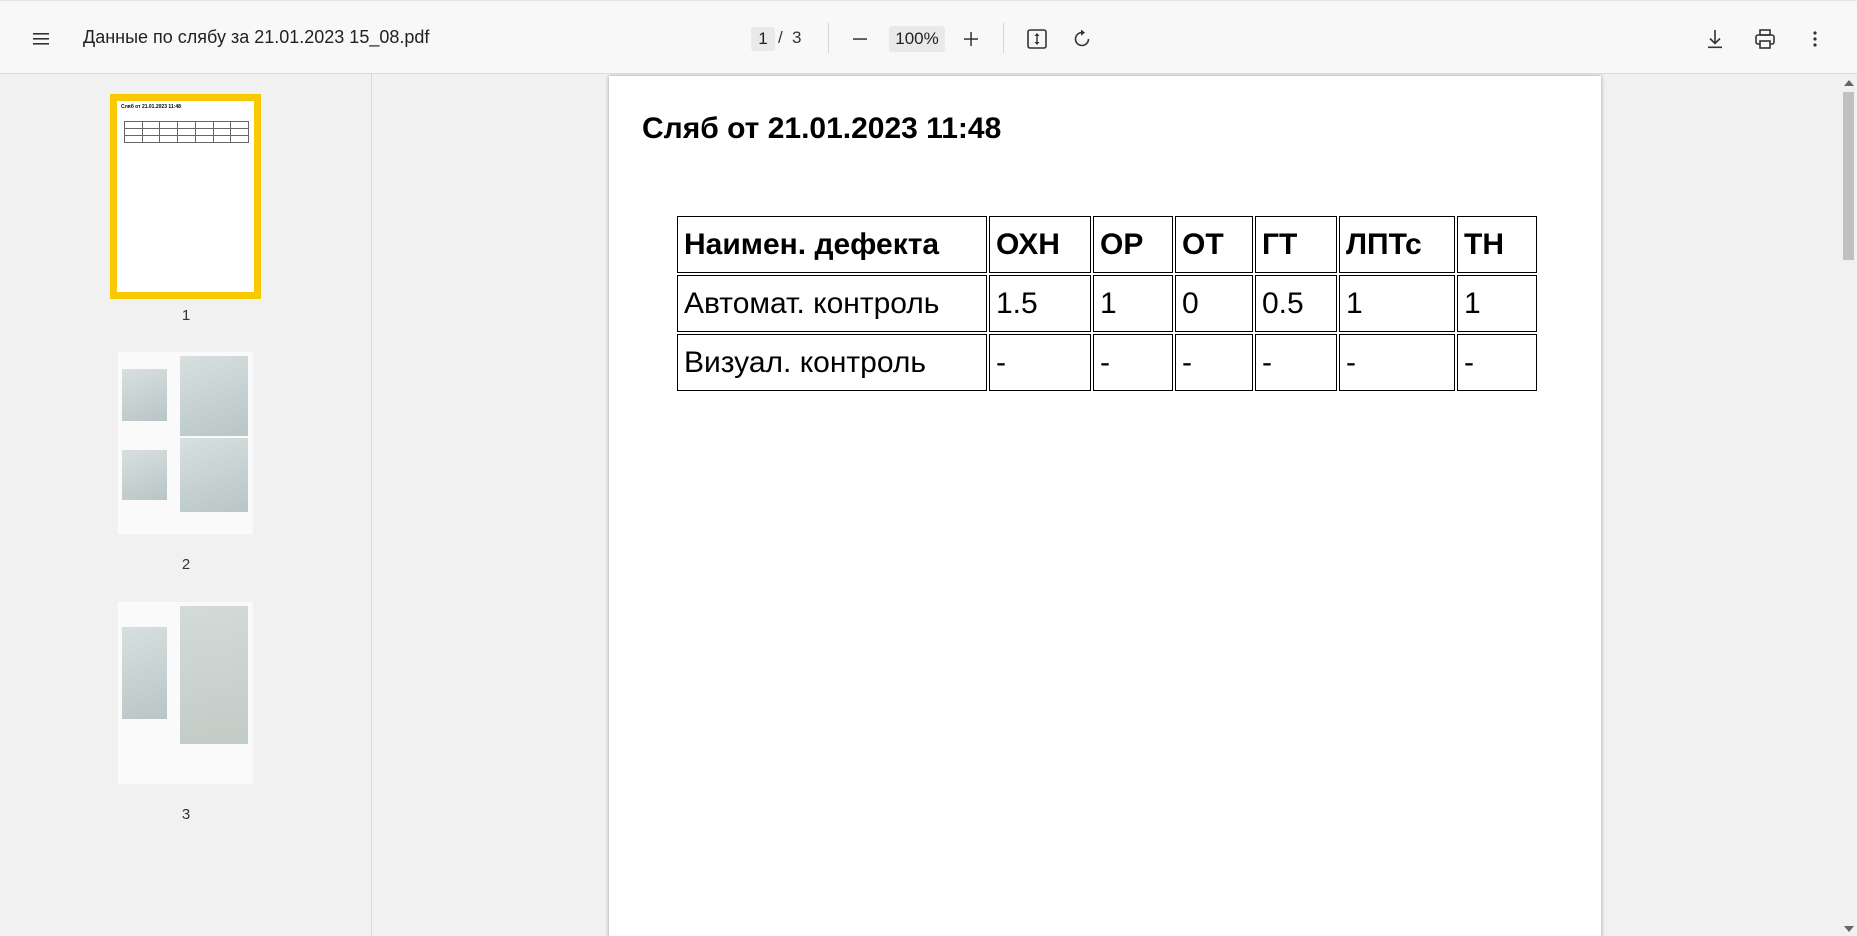 Image resolution: width=1857 pixels, height=936 pixels. I want to click on more-vert-icon, so click(1815, 39).